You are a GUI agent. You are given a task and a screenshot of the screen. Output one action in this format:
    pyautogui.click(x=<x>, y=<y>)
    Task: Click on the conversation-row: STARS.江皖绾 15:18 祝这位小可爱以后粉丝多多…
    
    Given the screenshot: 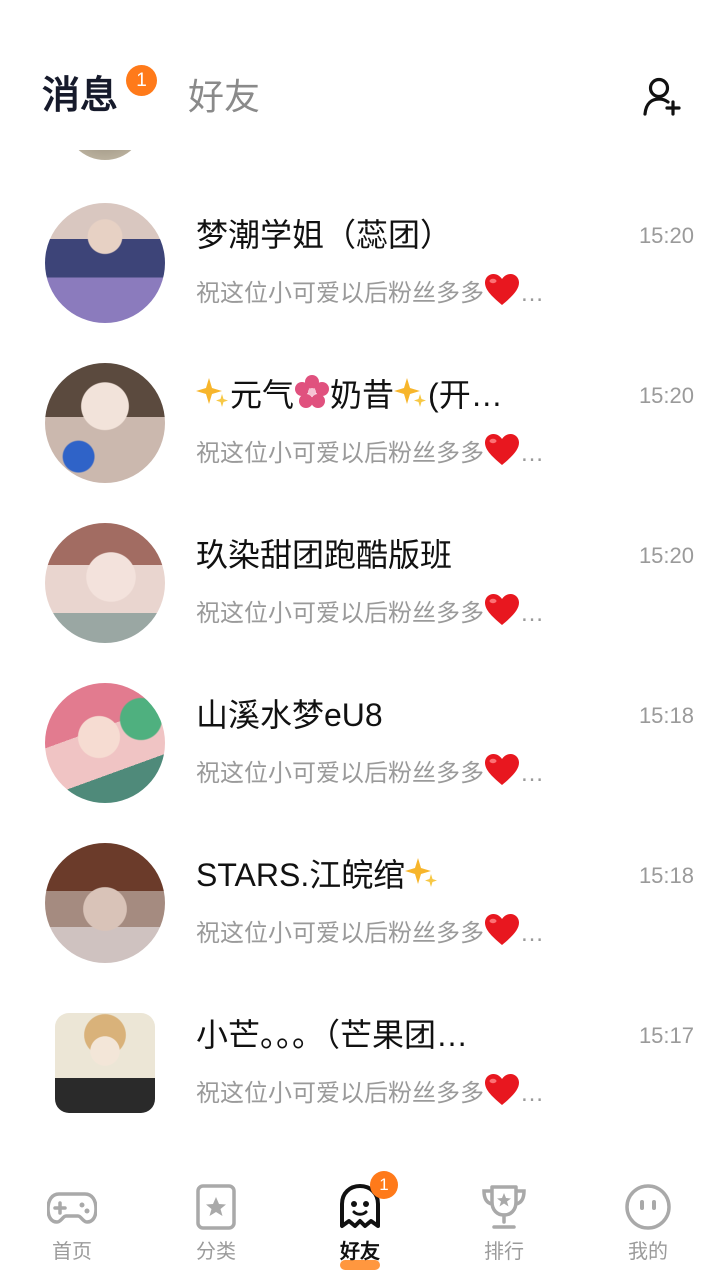 What is the action you would take?
    pyautogui.click(x=360, y=923)
    